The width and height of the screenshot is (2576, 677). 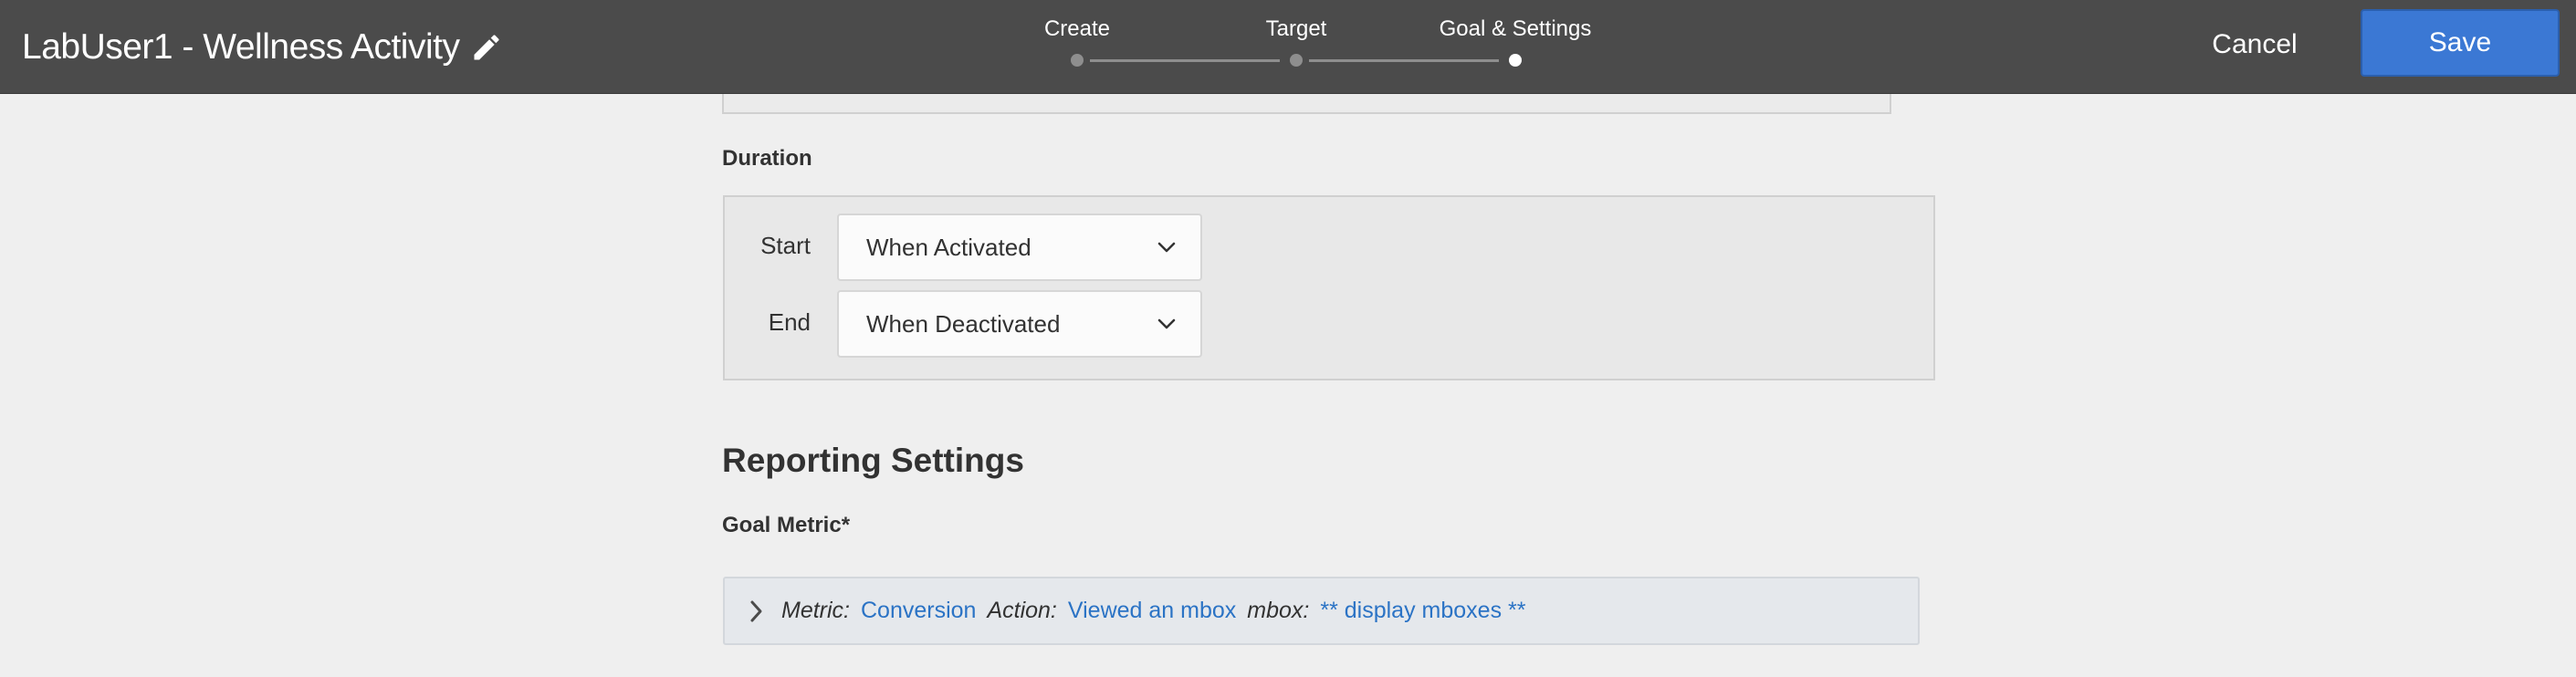 I want to click on mbox-key: mbox:, so click(x=1279, y=610).